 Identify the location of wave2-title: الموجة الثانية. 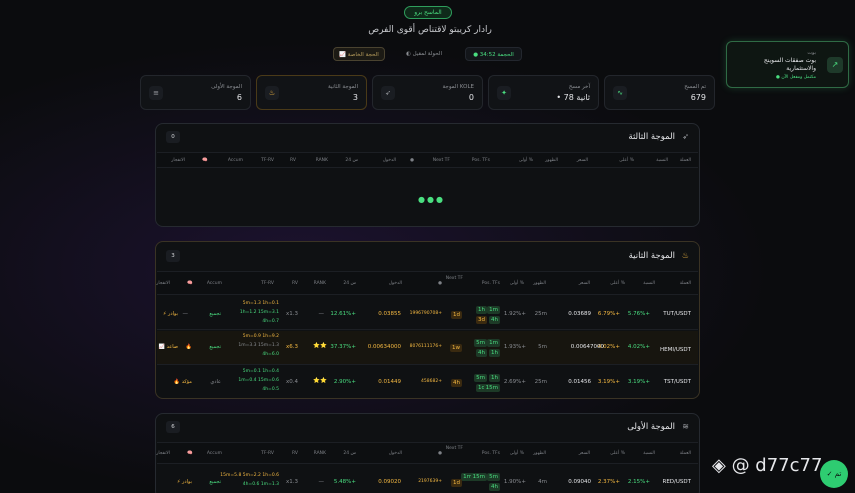
(651, 256).